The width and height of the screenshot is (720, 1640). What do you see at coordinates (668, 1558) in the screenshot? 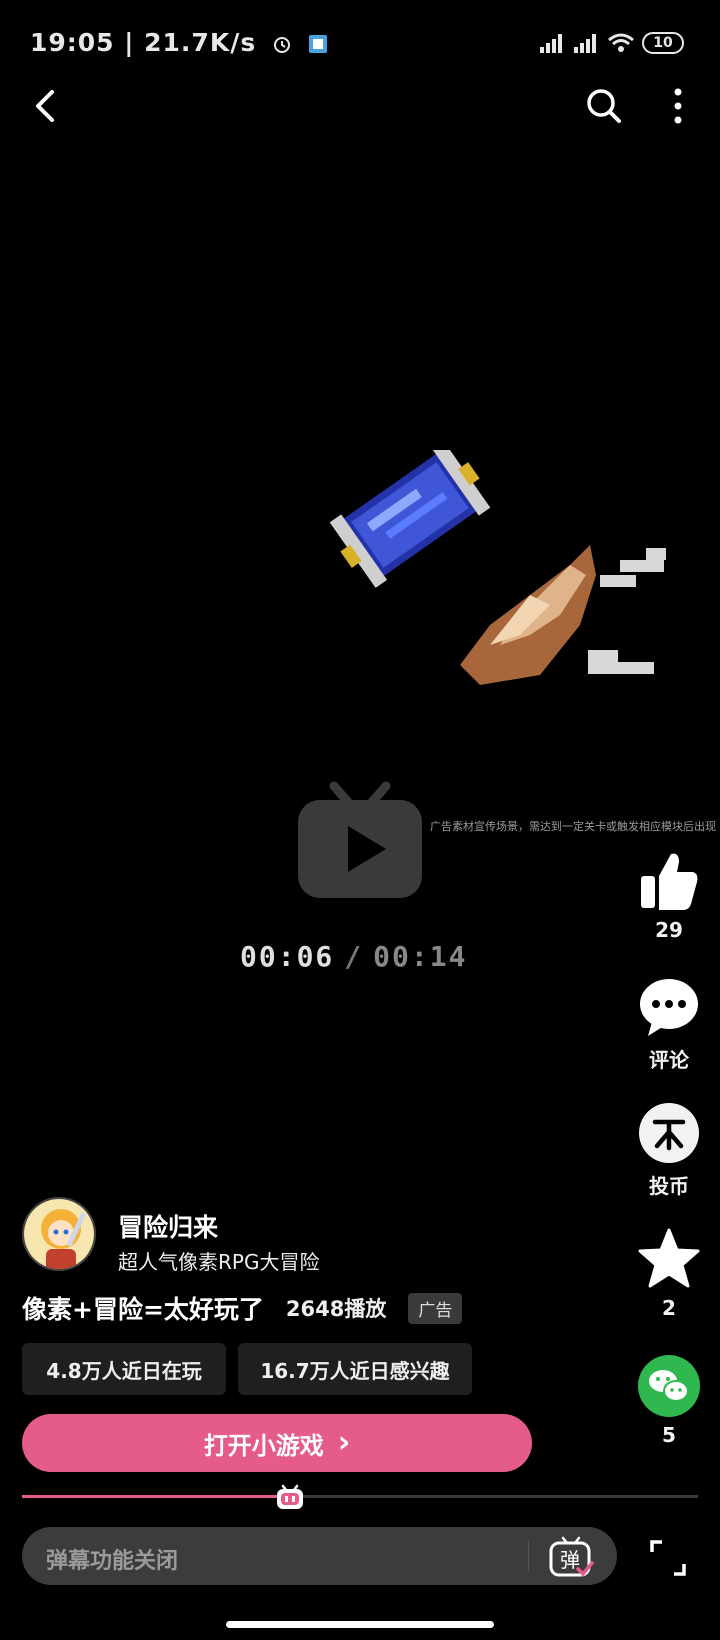
I see `fullscreen-icon` at bounding box center [668, 1558].